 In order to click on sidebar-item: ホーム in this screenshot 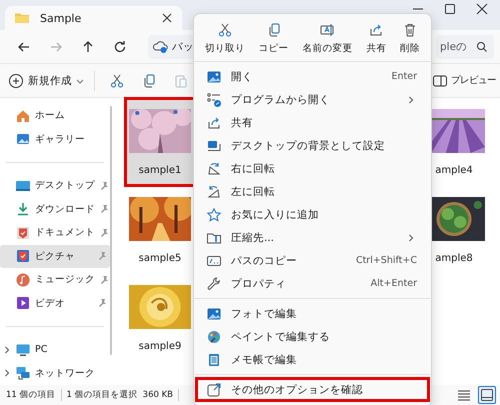, I will do `click(55, 116)`.